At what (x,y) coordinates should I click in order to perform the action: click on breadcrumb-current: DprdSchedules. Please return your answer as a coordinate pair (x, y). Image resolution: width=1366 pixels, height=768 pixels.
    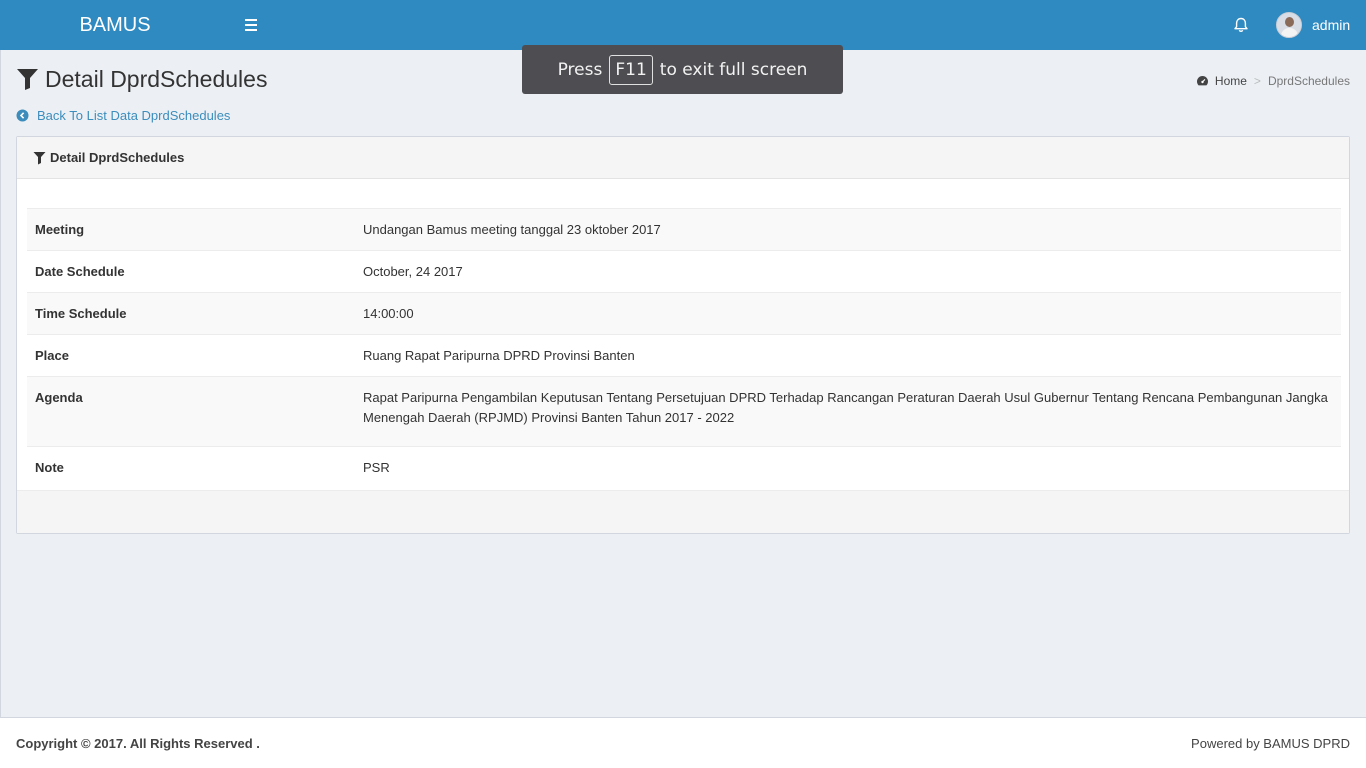
    Looking at the image, I should click on (1308, 81).